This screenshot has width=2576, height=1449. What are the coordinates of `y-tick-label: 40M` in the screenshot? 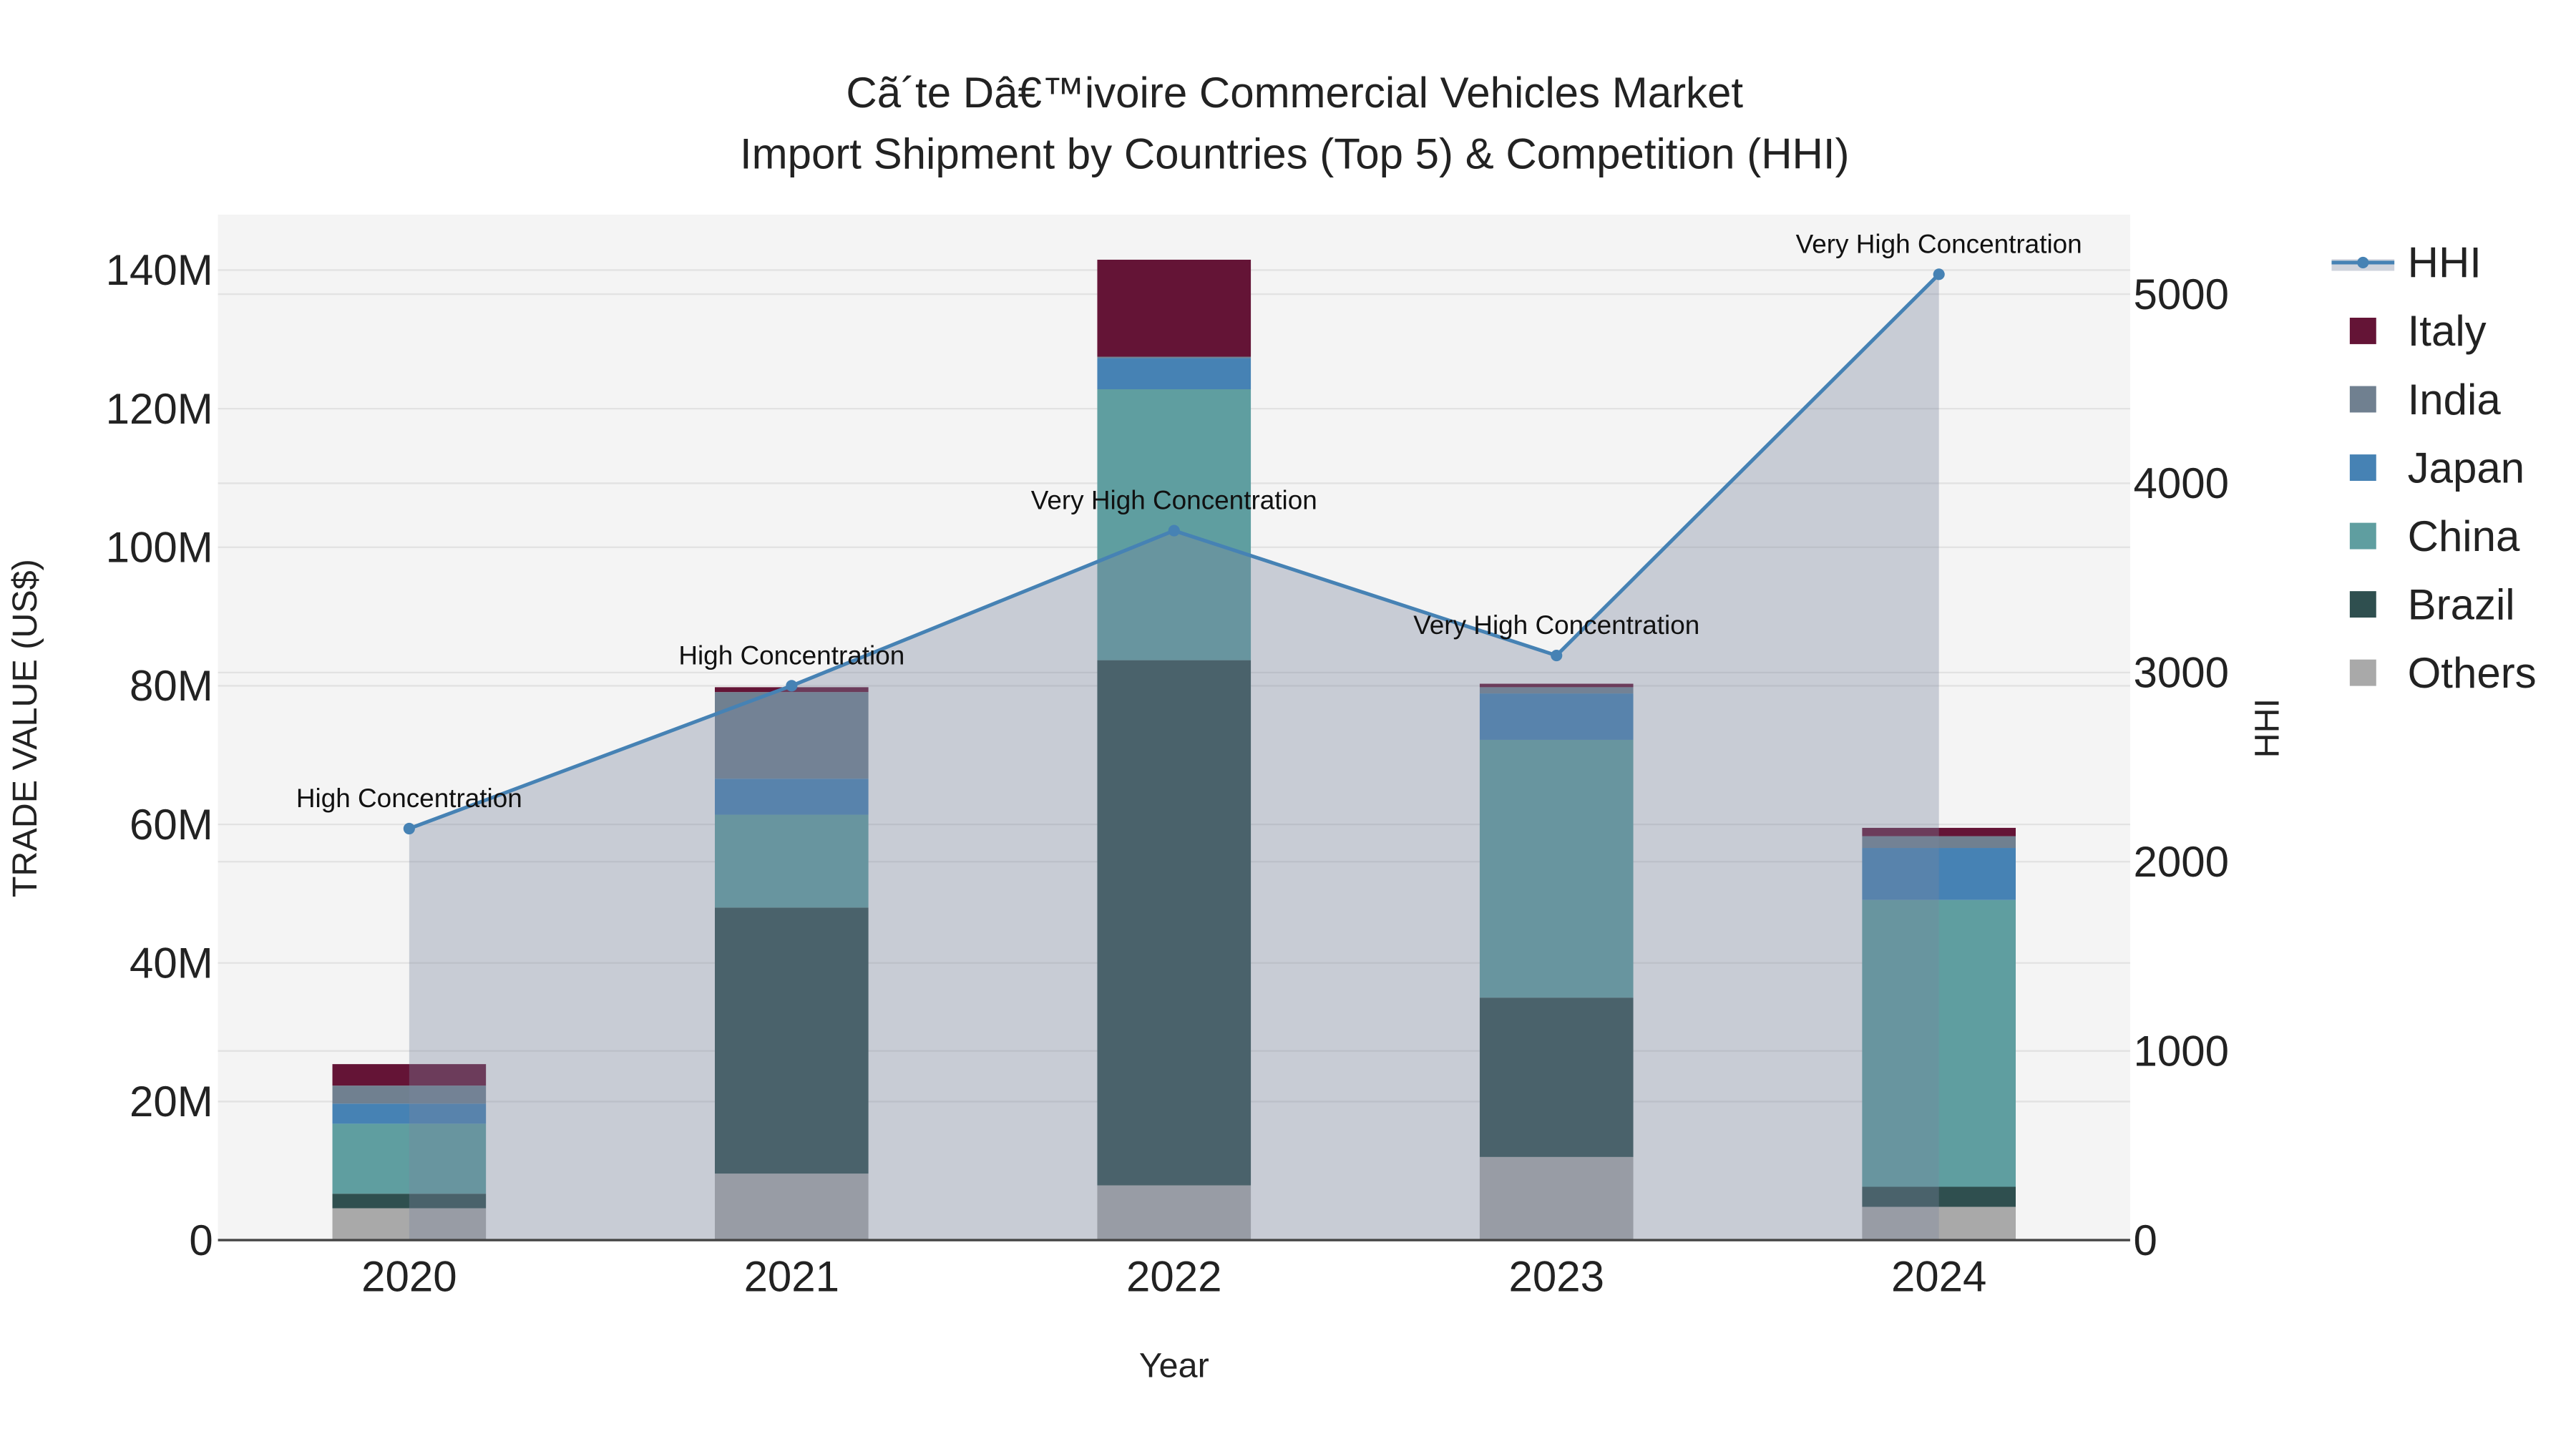 It's located at (171, 964).